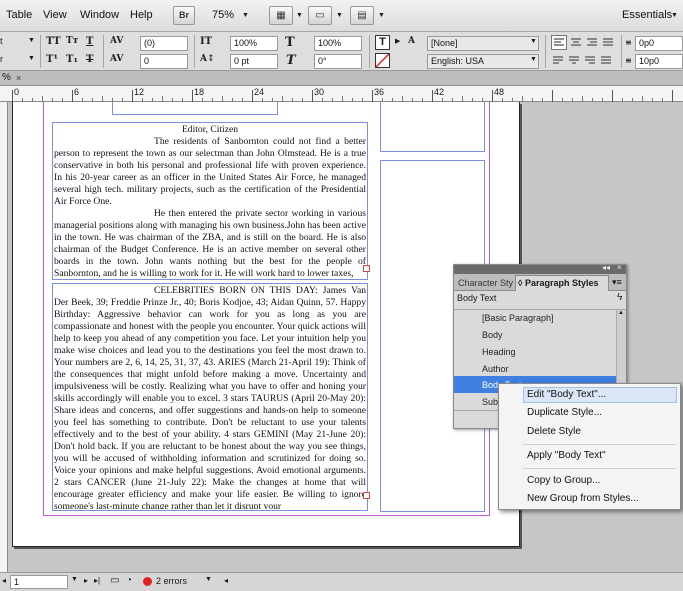 This screenshot has width=683, height=591. Describe the element at coordinates (583, 60) in the screenshot. I see `justify-options-icons` at that location.